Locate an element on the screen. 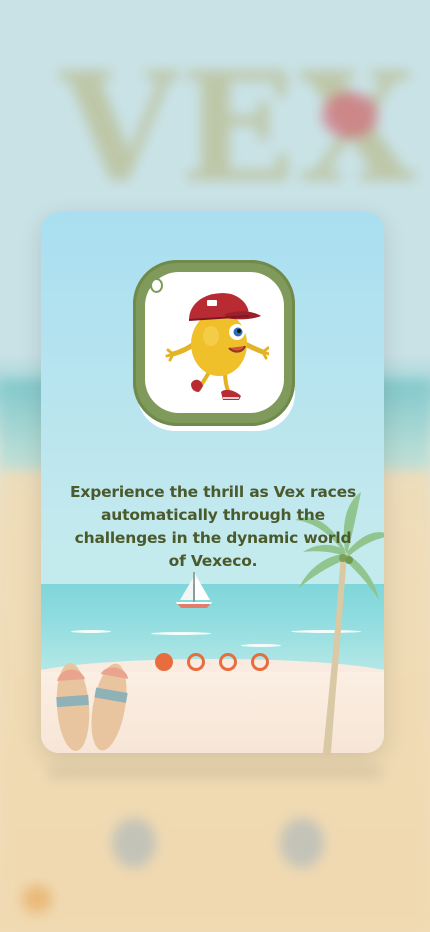 This screenshot has height=932, width=430. page-indicator is located at coordinates (212, 662).